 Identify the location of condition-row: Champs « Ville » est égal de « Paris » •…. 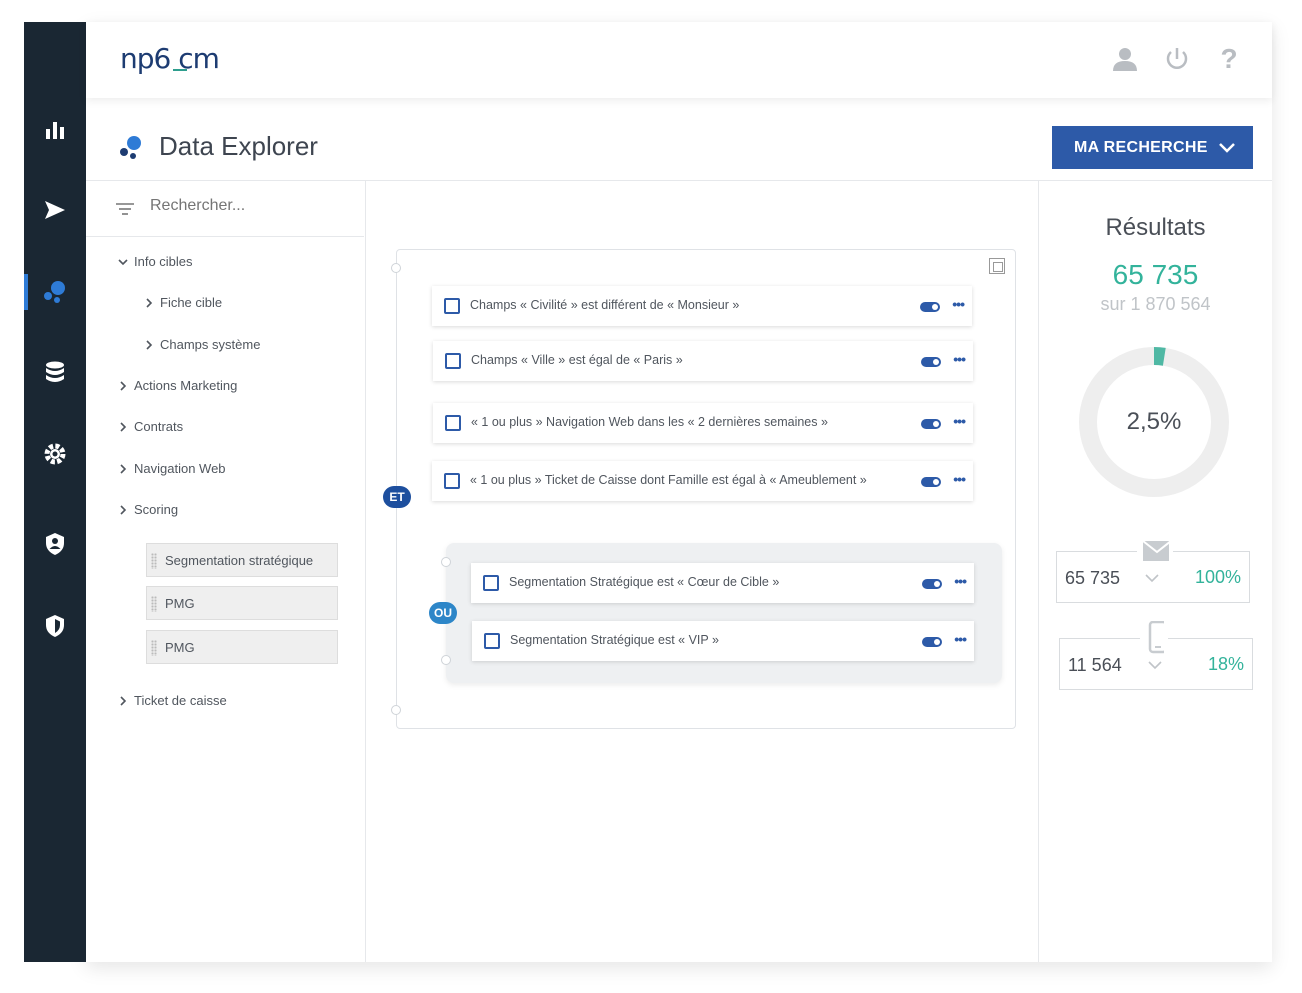
(703, 361).